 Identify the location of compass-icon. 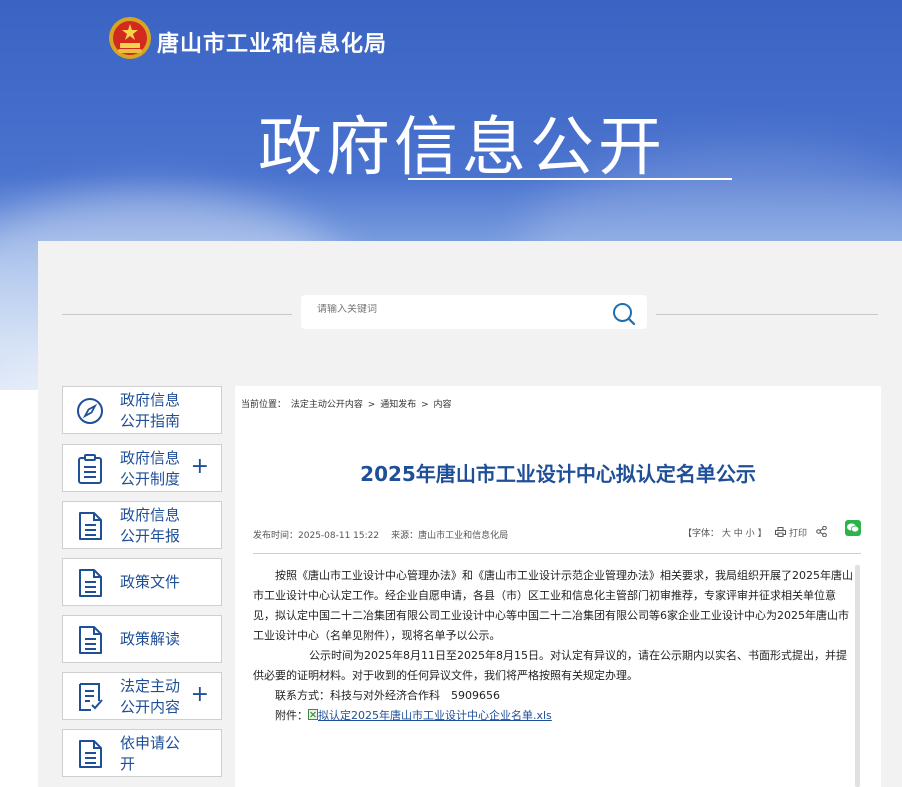
(90, 411).